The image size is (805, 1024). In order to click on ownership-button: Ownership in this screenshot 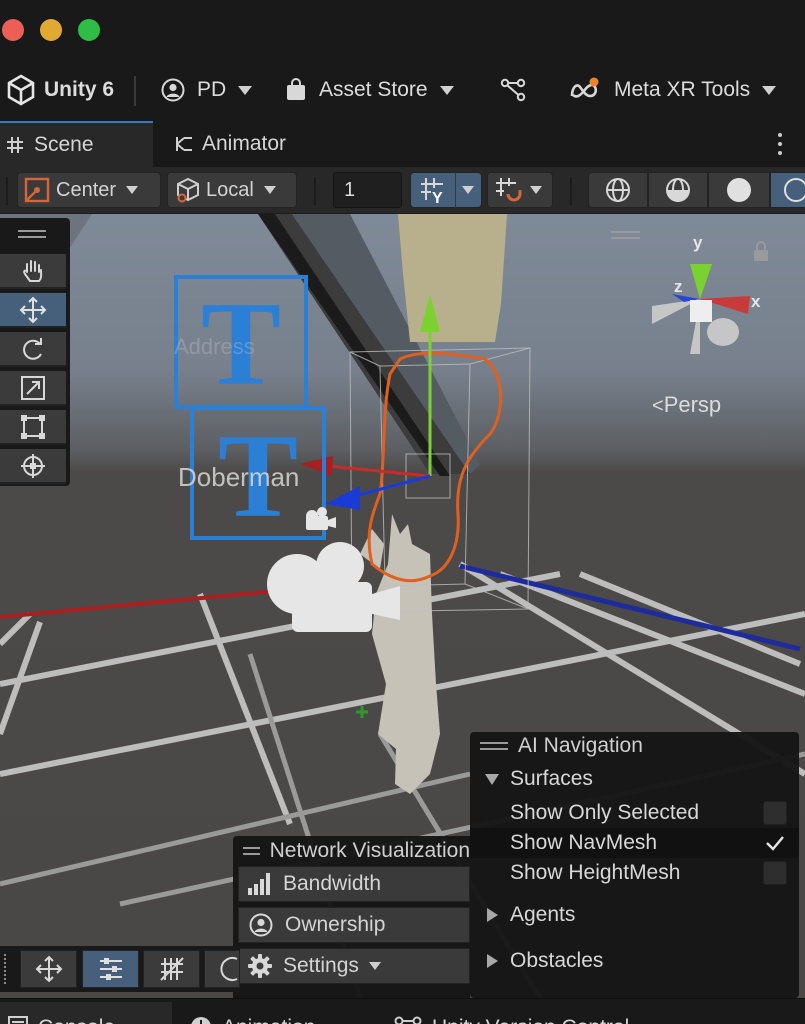, I will do `click(354, 925)`.